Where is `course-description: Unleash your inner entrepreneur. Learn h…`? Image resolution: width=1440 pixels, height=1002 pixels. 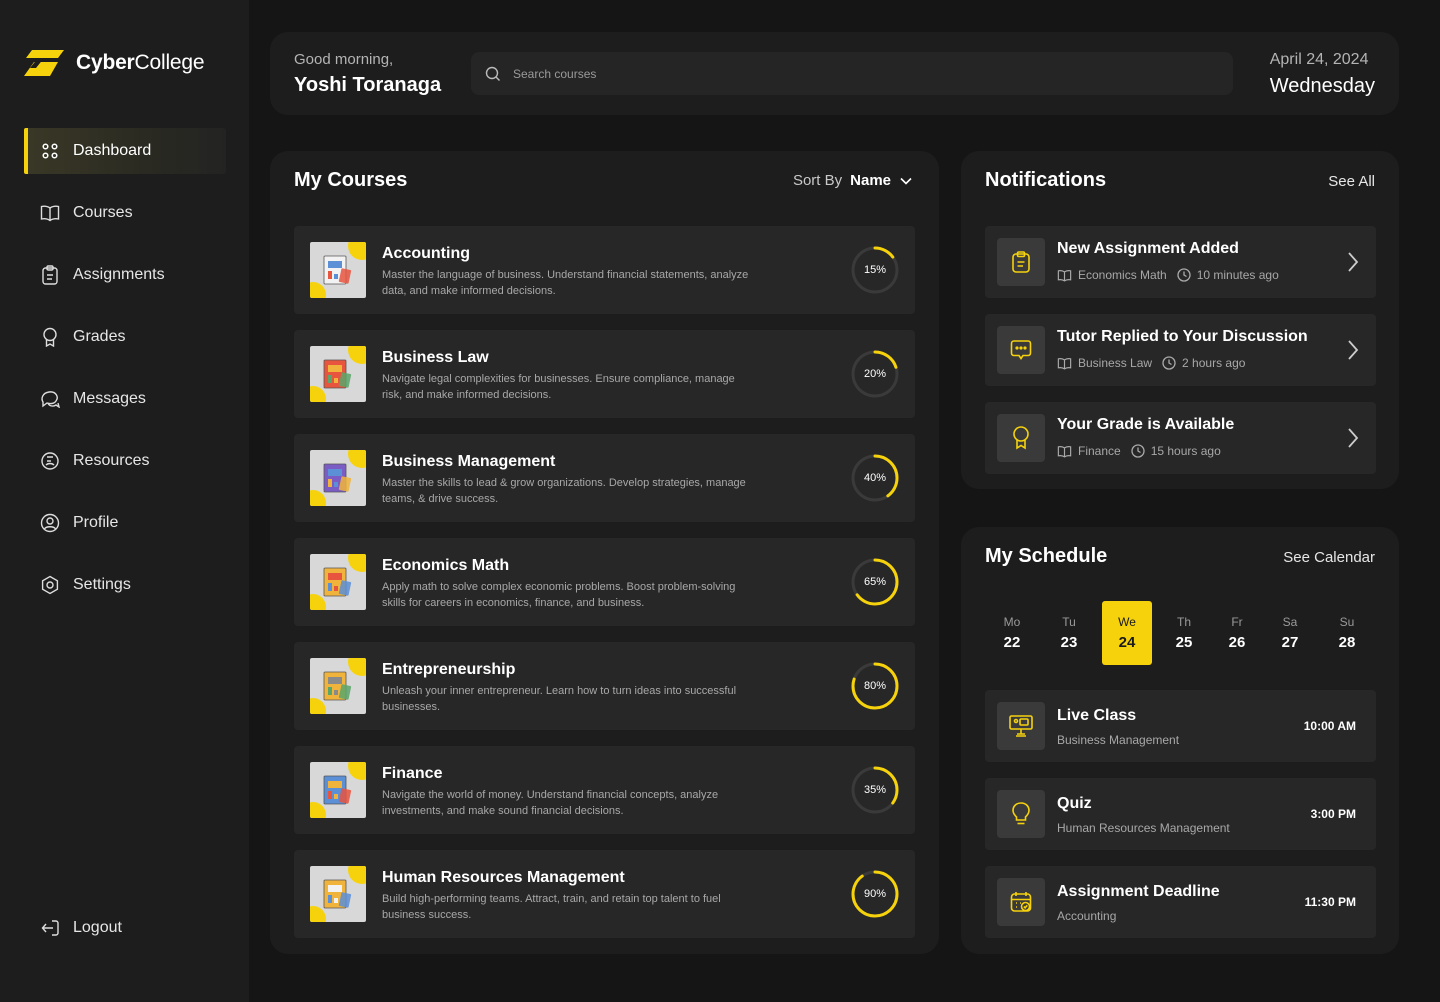 course-description: Unleash your inner entrepreneur. Learn h… is located at coordinates (559, 699).